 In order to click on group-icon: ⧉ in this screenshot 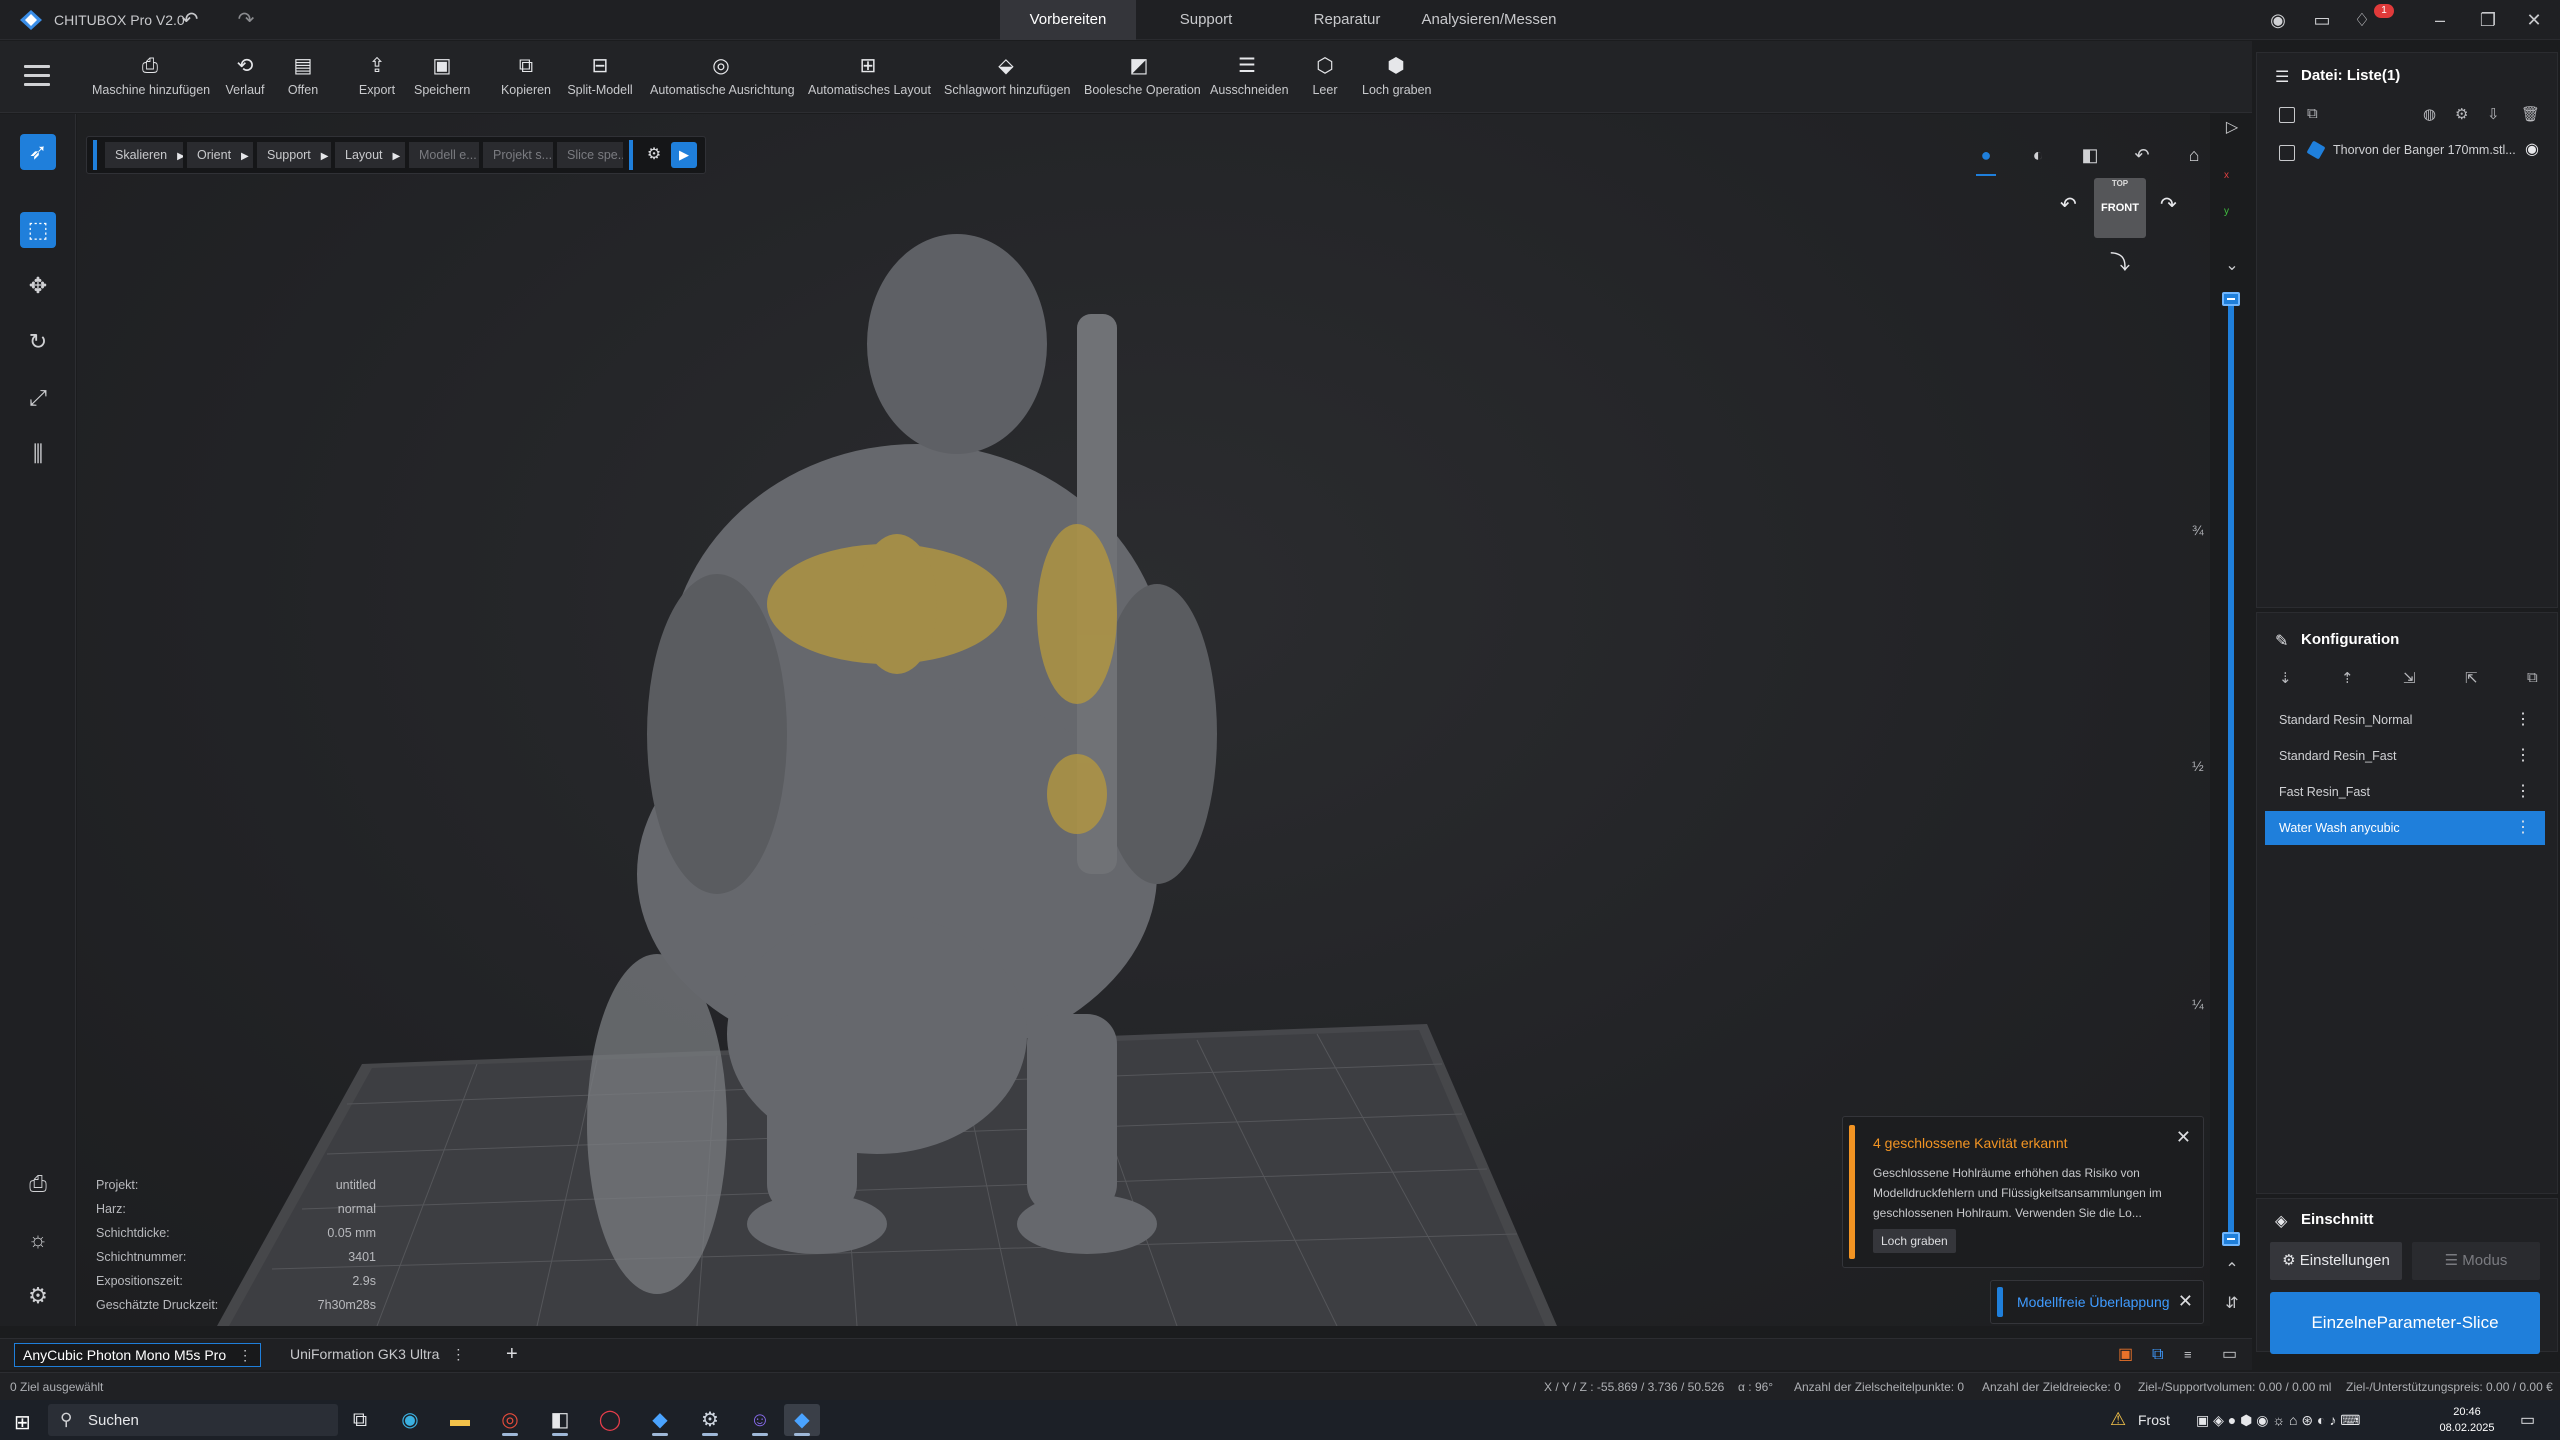, I will do `click(2312, 113)`.